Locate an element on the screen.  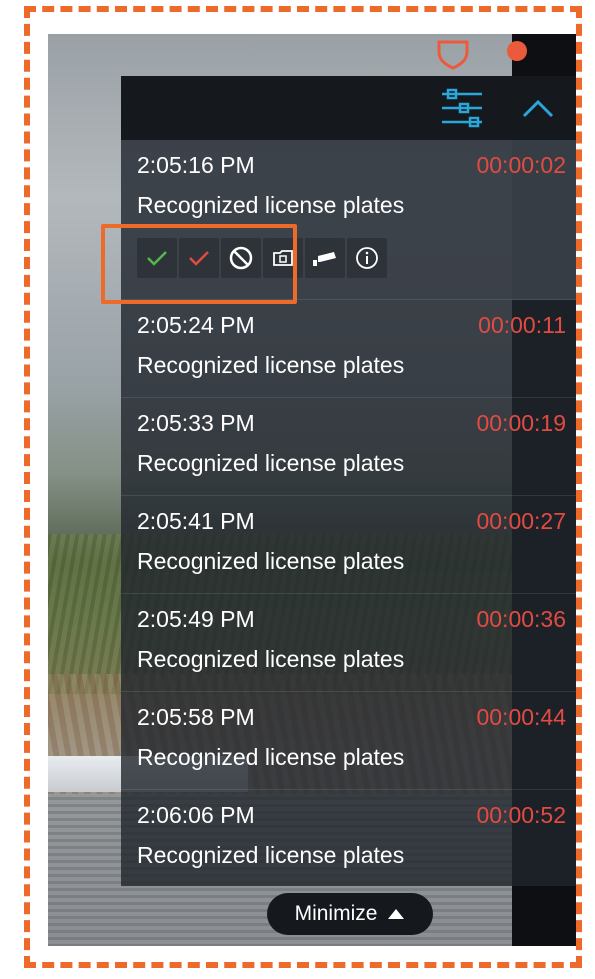
camera-icon is located at coordinates (324, 259).